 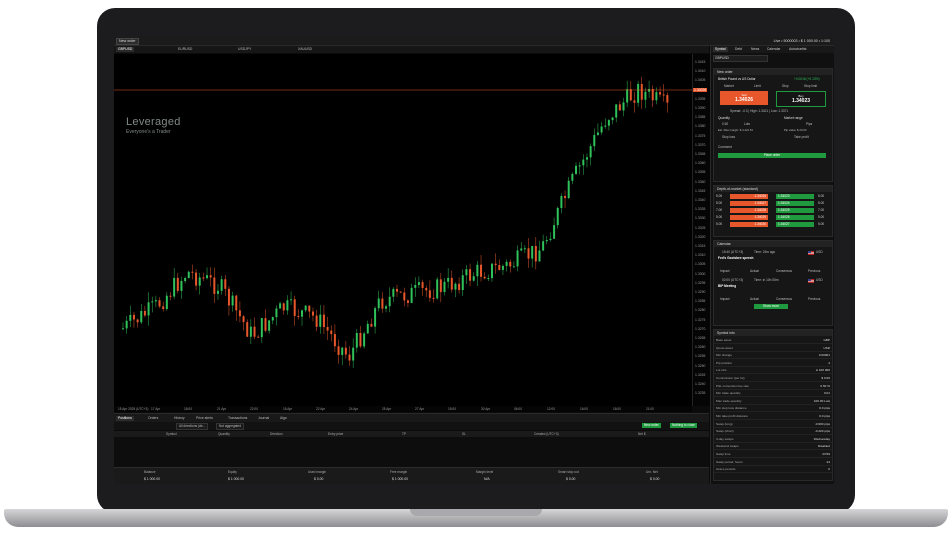 What do you see at coordinates (757, 86) in the screenshot?
I see `order-type-limit: Limit` at bounding box center [757, 86].